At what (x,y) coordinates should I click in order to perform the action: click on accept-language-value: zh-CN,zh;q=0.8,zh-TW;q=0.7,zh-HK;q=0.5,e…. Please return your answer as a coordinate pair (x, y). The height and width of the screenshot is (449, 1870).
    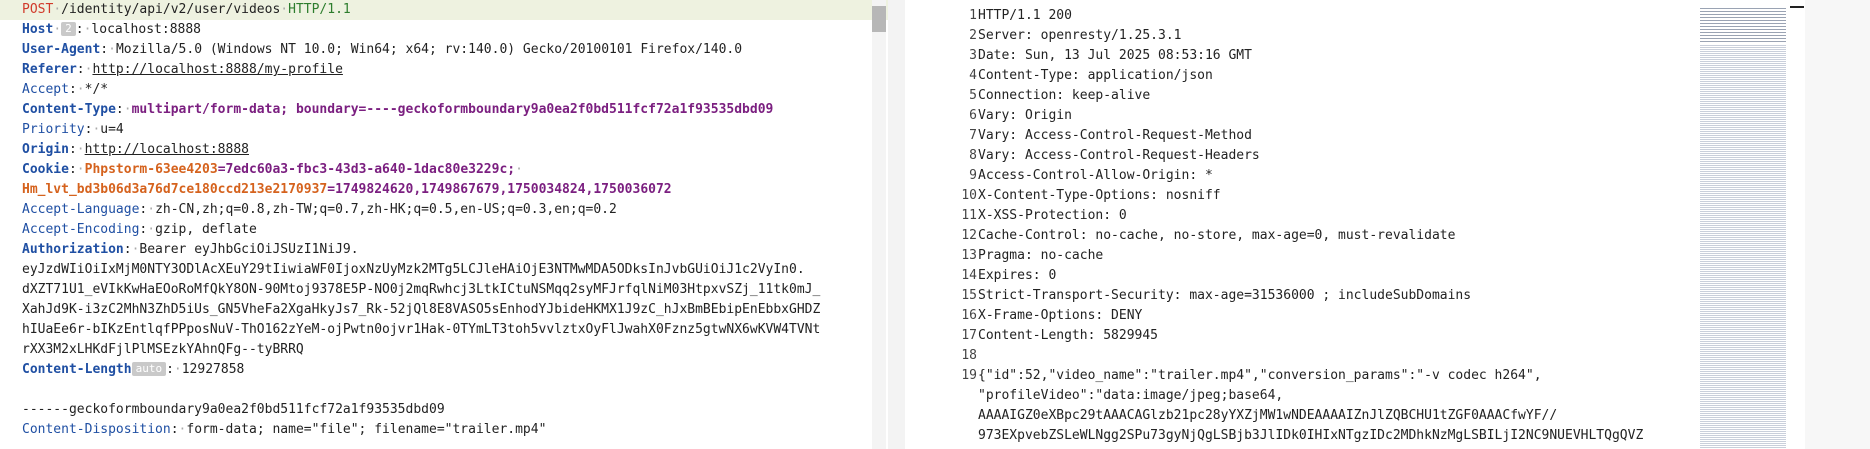
    Looking at the image, I should click on (386, 209).